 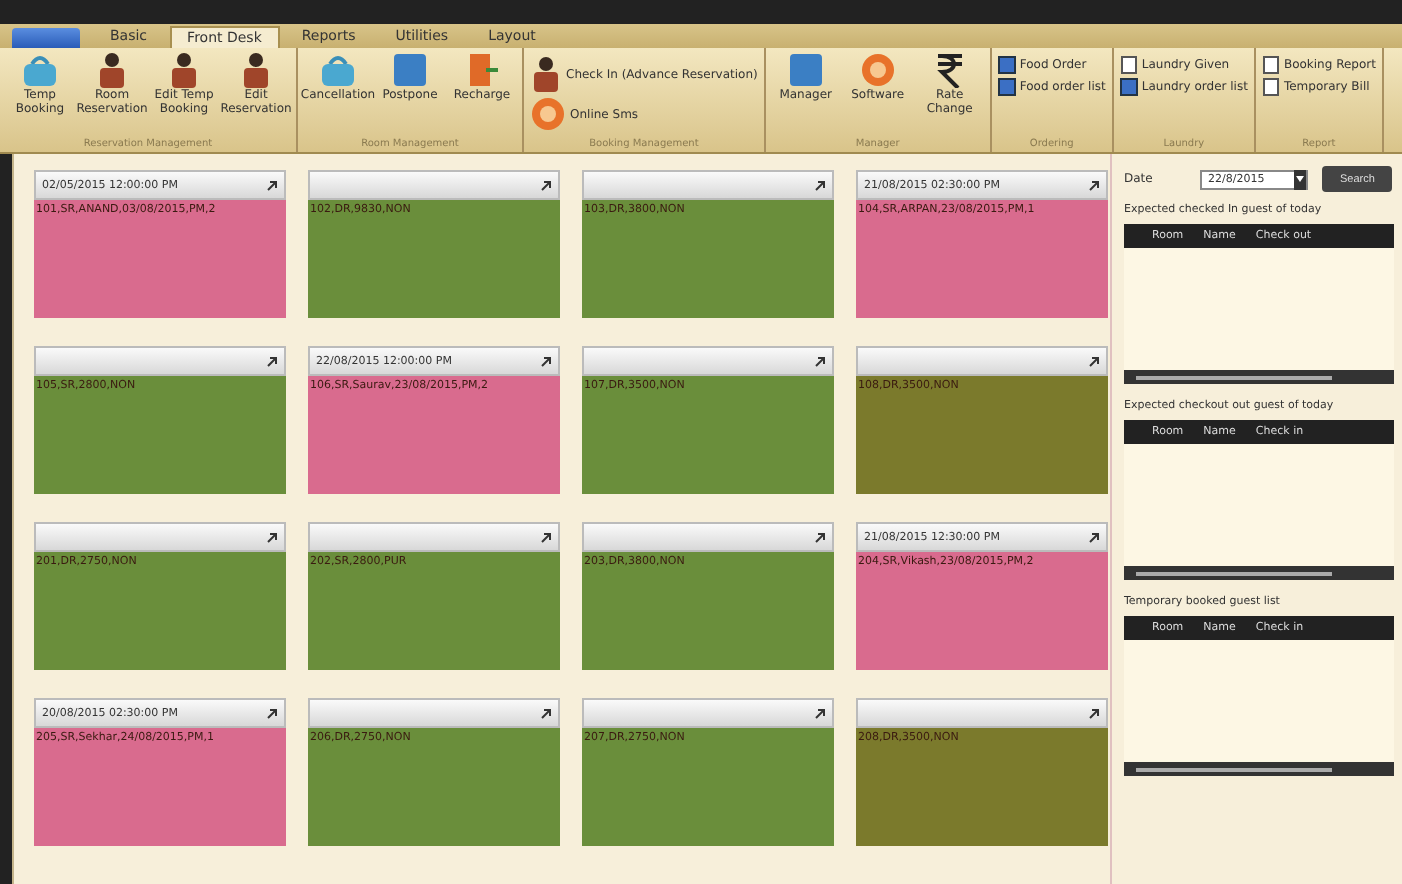 I want to click on document-icon, so click(x=1128, y=65).